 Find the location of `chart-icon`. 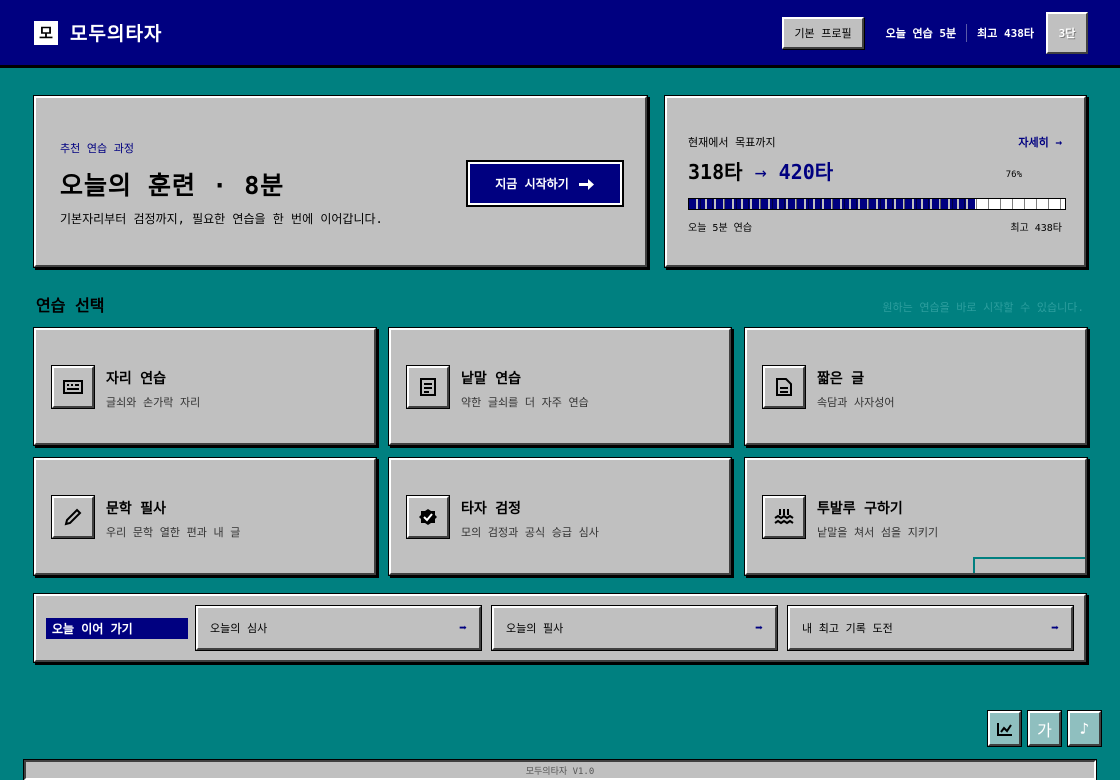

chart-icon is located at coordinates (1004, 729).